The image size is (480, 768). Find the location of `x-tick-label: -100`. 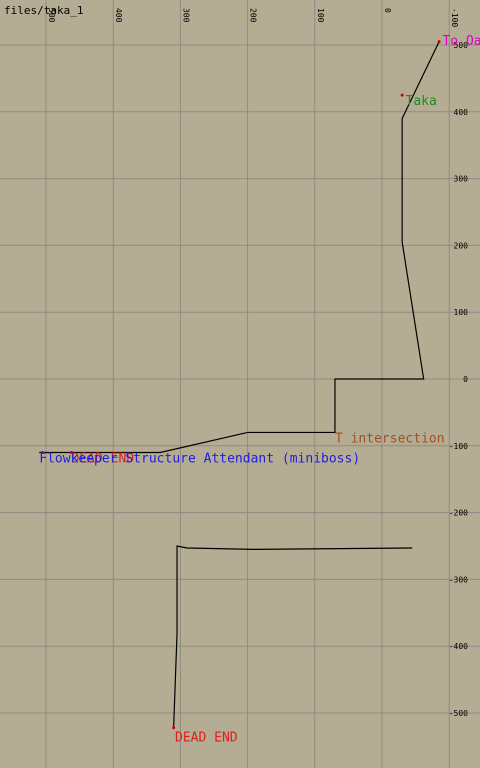

x-tick-label: -100 is located at coordinates (454, 17).